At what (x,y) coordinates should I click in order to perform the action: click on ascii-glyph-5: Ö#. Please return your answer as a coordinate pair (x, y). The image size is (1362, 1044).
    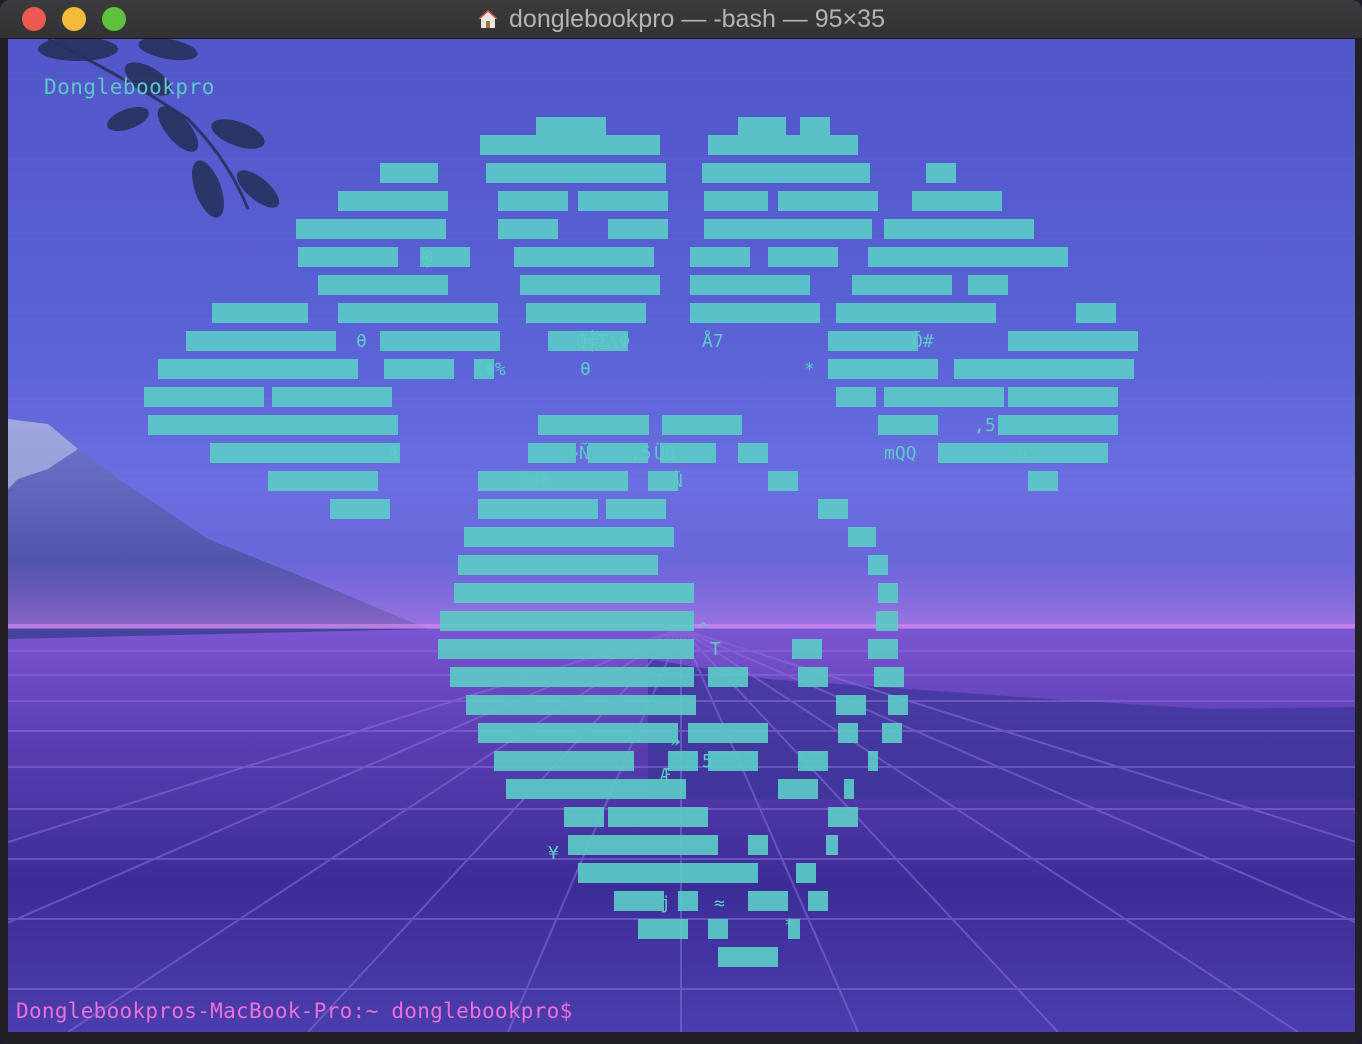
    Looking at the image, I should click on (923, 341).